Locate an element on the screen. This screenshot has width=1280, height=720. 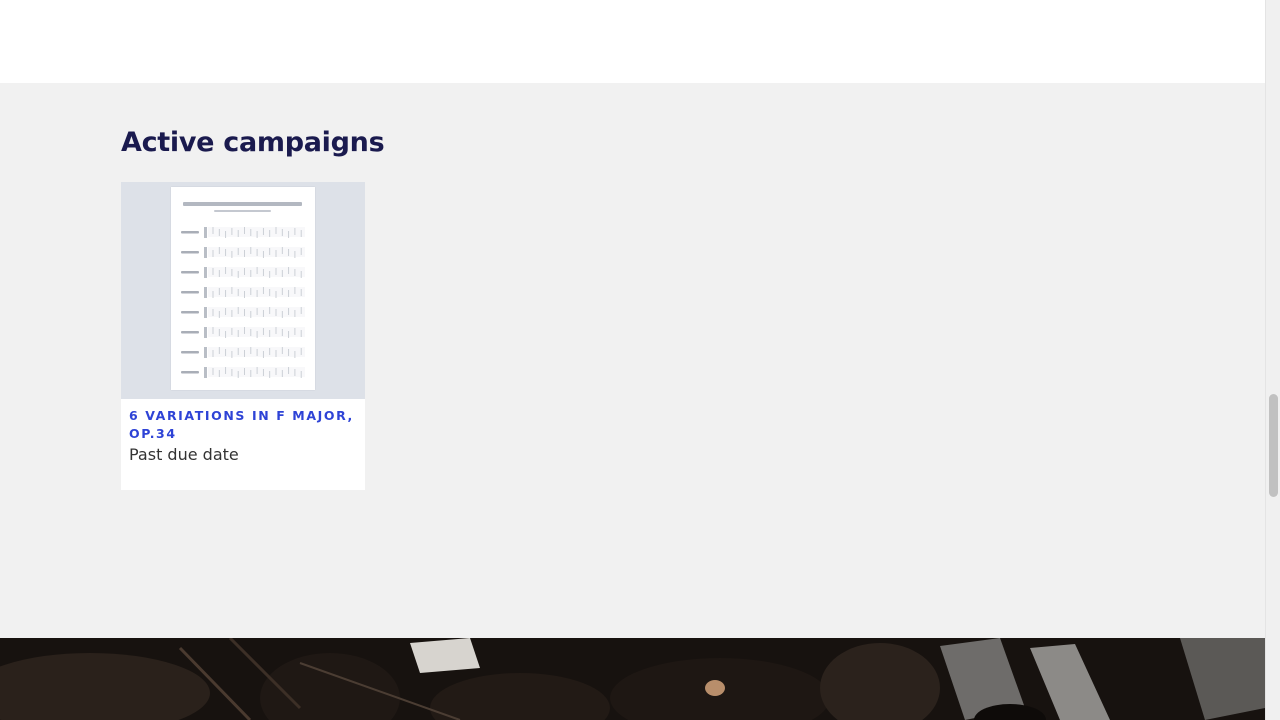
sheet-music-icon is located at coordinates (243, 288).